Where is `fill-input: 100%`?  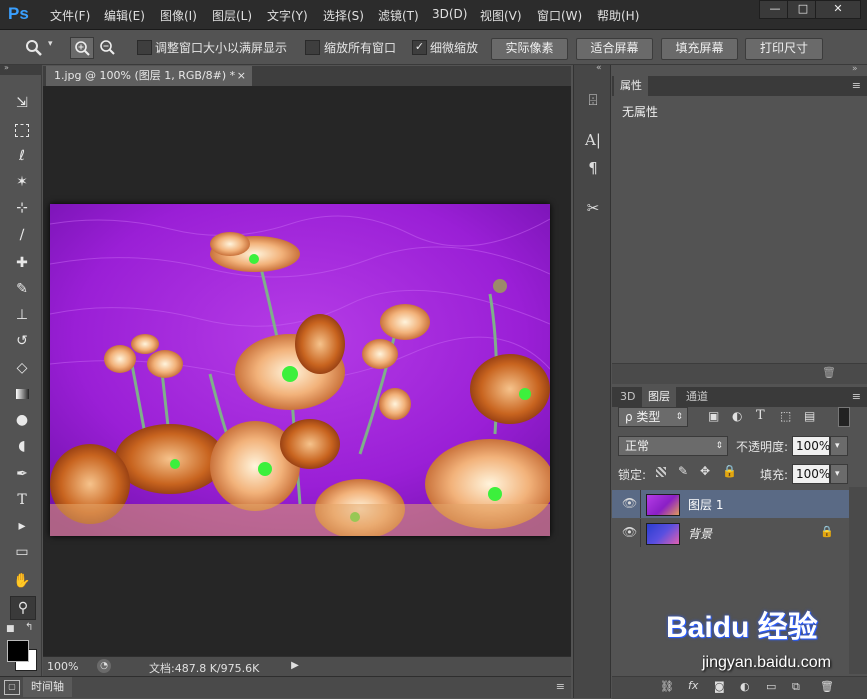 fill-input: 100% is located at coordinates (811, 474).